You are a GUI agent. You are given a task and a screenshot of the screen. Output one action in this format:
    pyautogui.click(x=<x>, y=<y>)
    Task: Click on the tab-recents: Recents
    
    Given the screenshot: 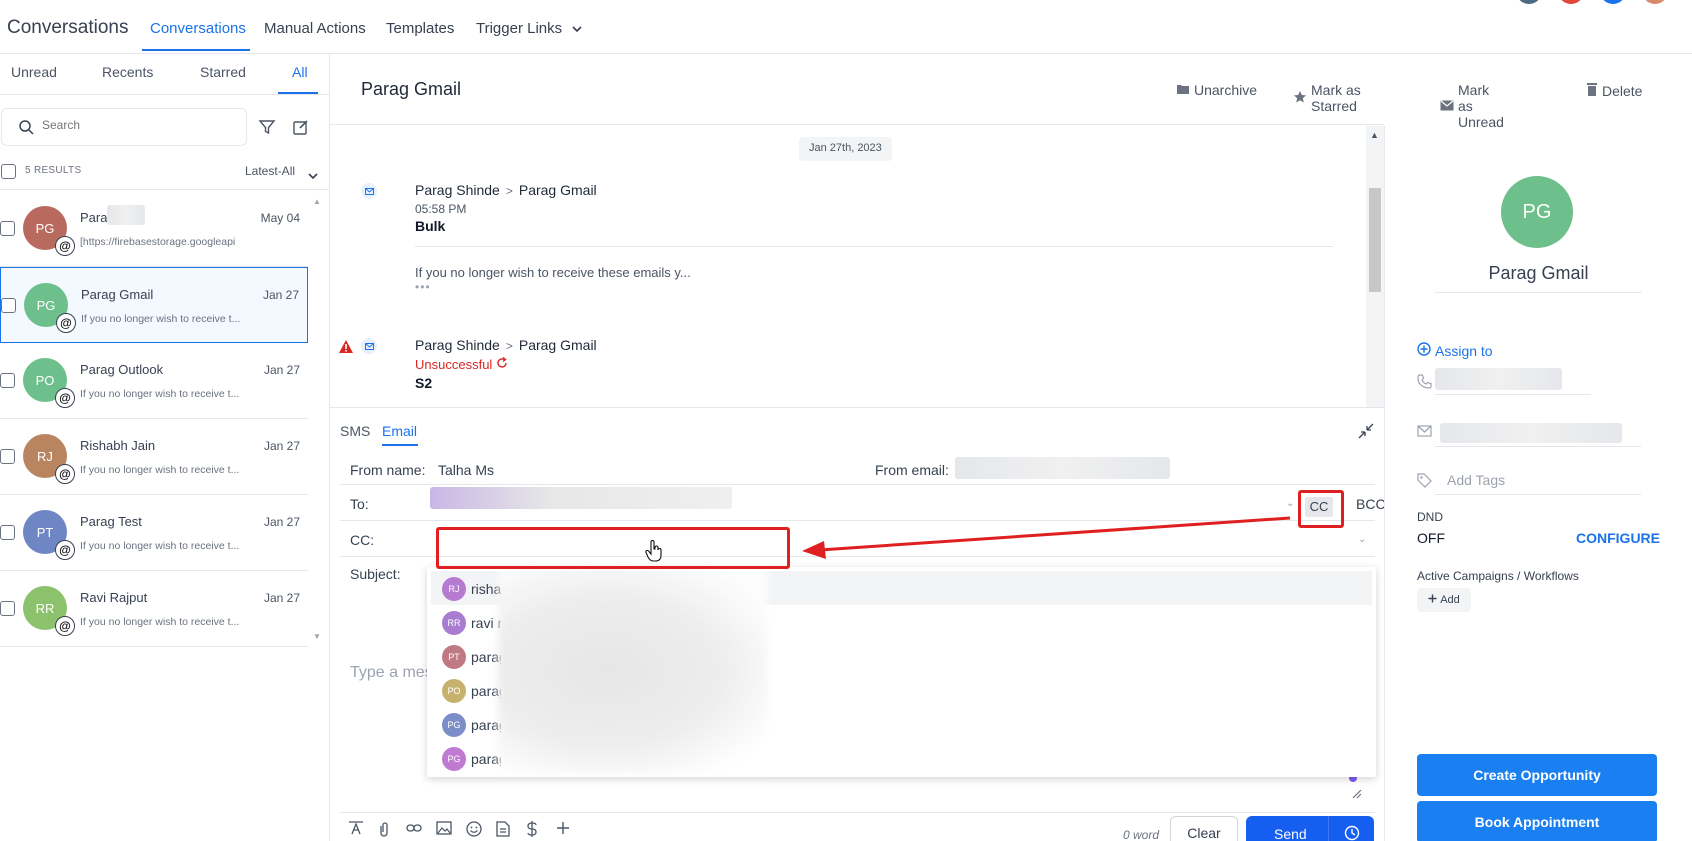 What is the action you would take?
    pyautogui.click(x=127, y=72)
    